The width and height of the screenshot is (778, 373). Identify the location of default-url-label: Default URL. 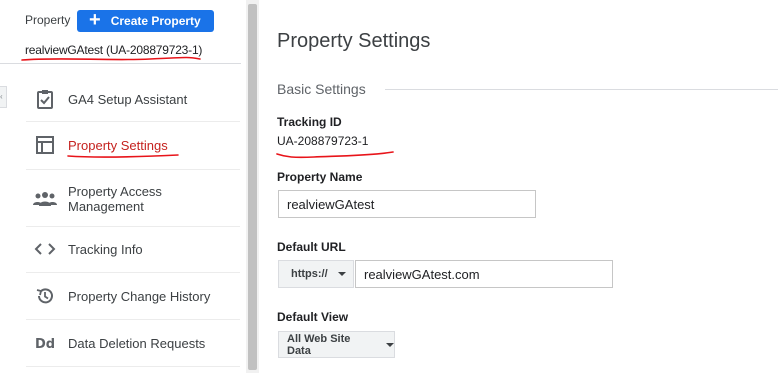
(311, 247).